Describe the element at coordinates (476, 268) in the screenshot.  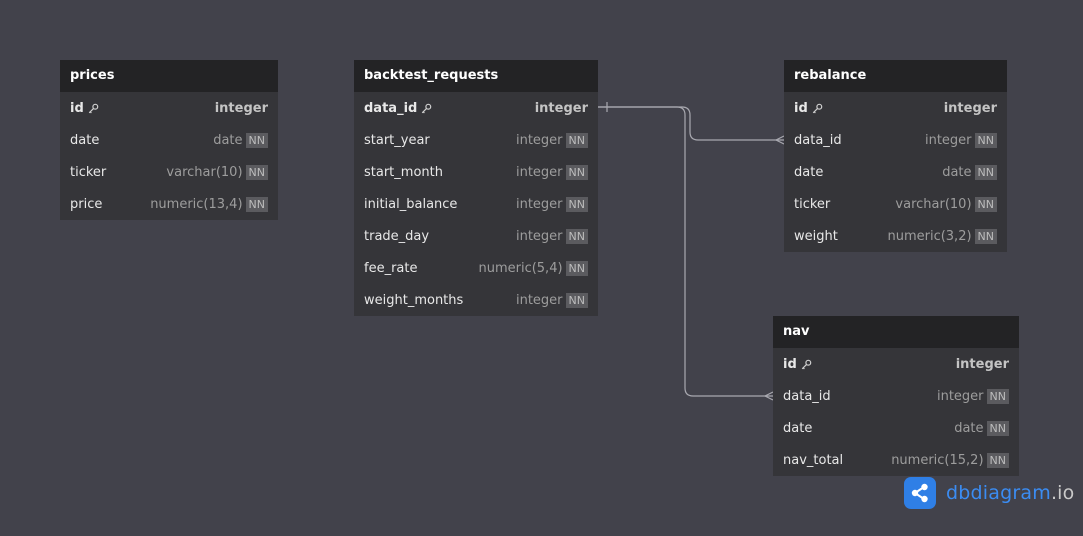
I see `field-row-fee-rate: fee_rate numeric(5,4) NN` at that location.